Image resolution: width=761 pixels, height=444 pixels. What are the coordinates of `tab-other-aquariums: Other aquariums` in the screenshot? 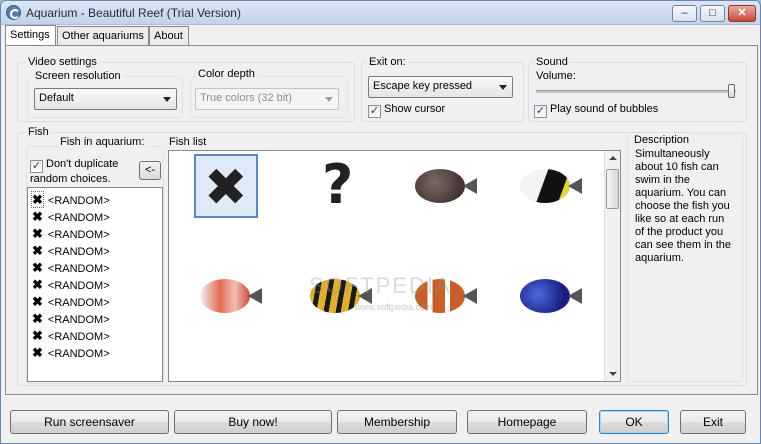 It's located at (103, 35).